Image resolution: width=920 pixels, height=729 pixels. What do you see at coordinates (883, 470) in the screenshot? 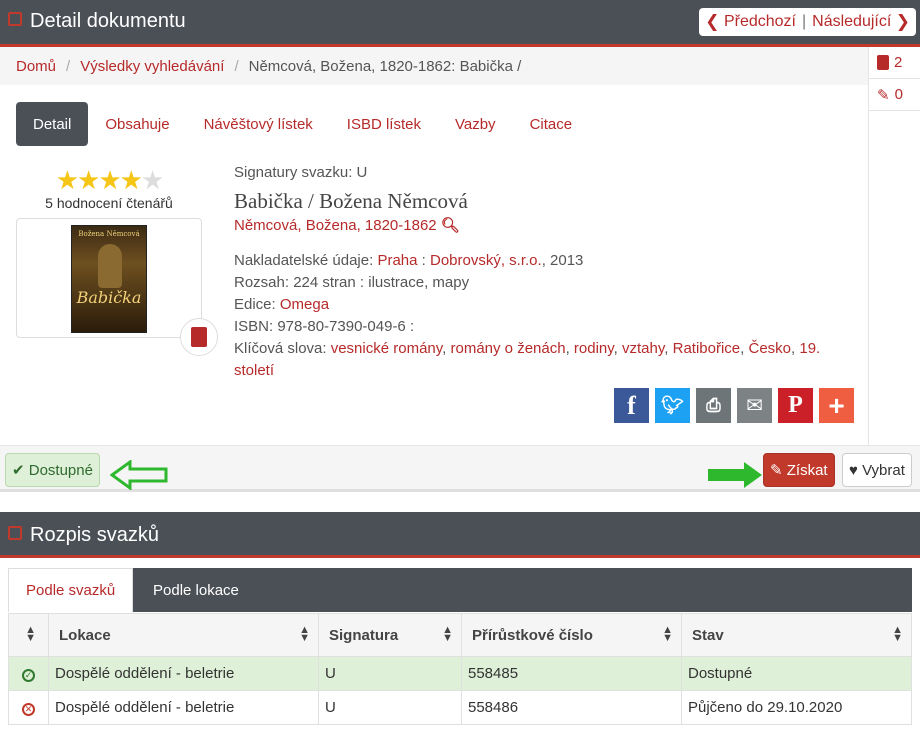
I see `select-label: Vybrat` at bounding box center [883, 470].